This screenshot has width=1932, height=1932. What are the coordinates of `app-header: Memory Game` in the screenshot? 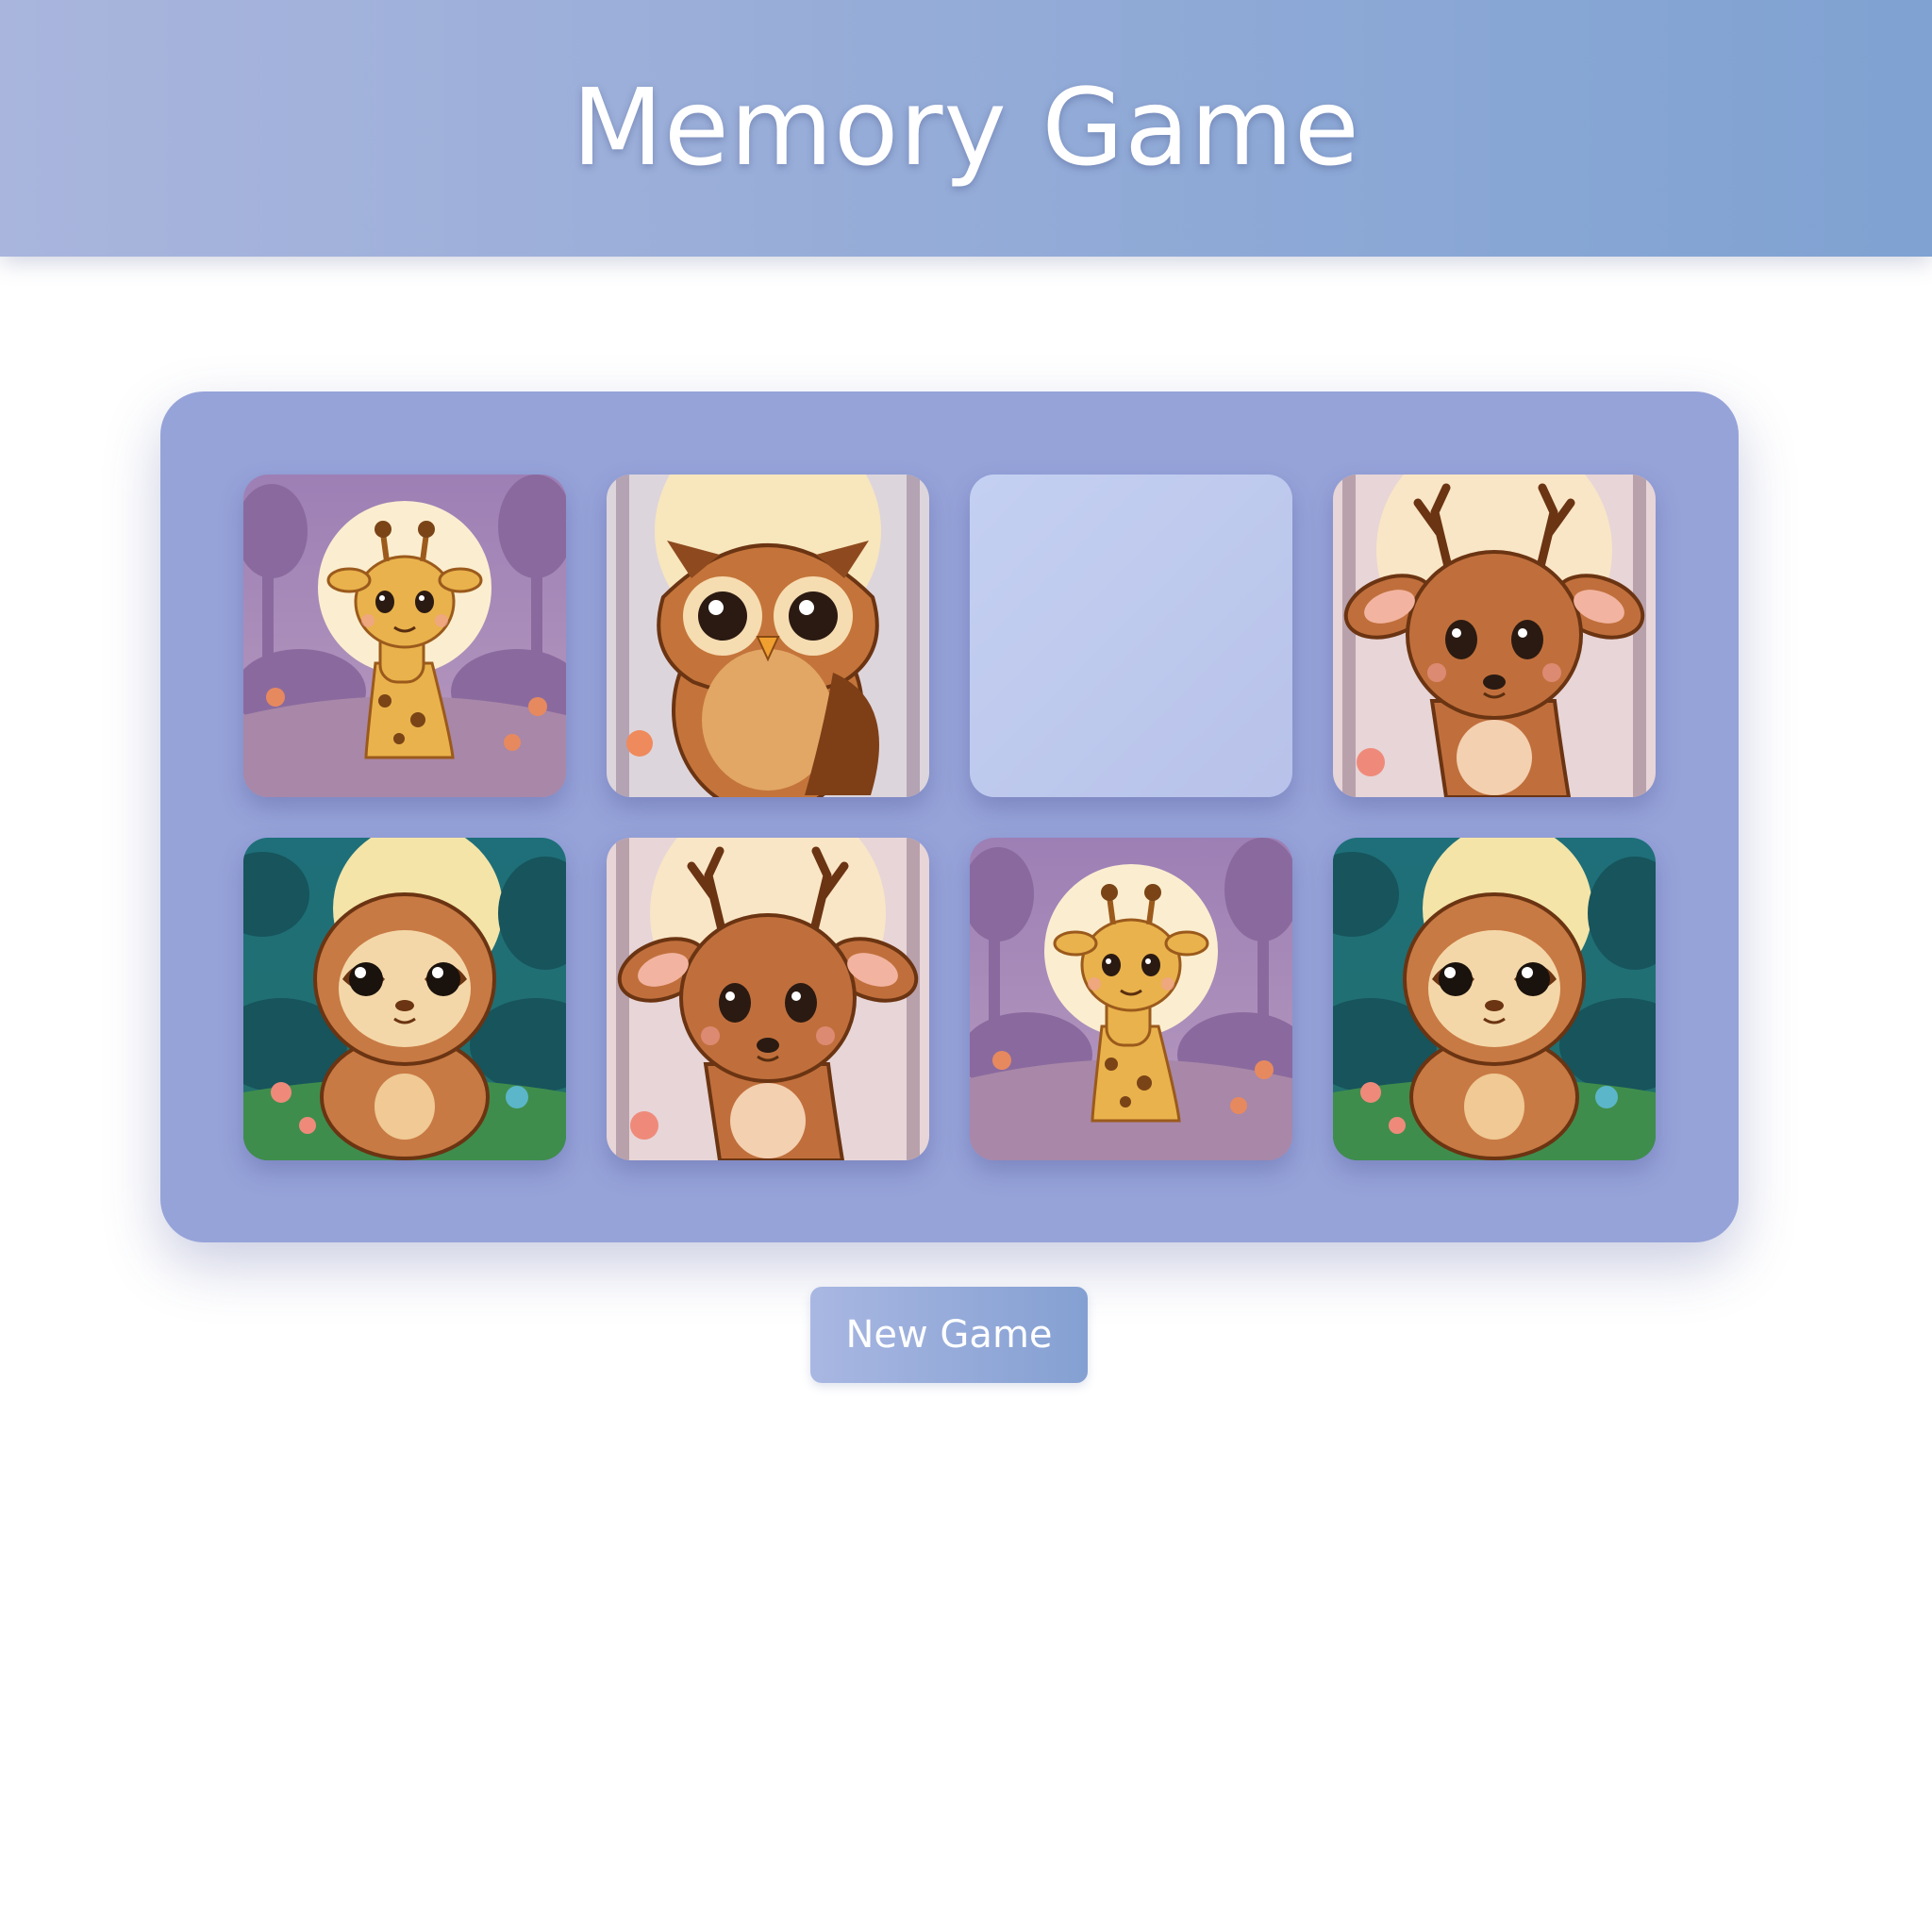 It's located at (966, 129).